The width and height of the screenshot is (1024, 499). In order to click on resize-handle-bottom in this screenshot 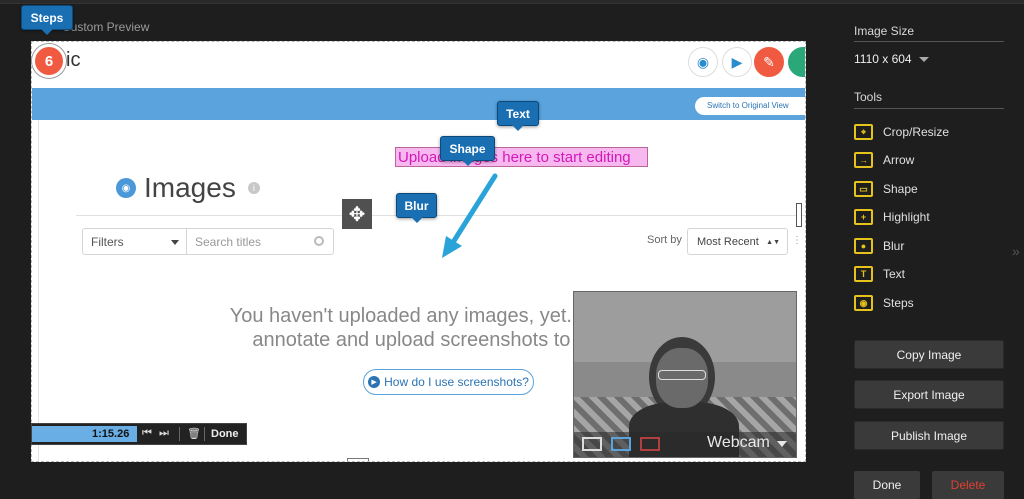, I will do `click(358, 459)`.